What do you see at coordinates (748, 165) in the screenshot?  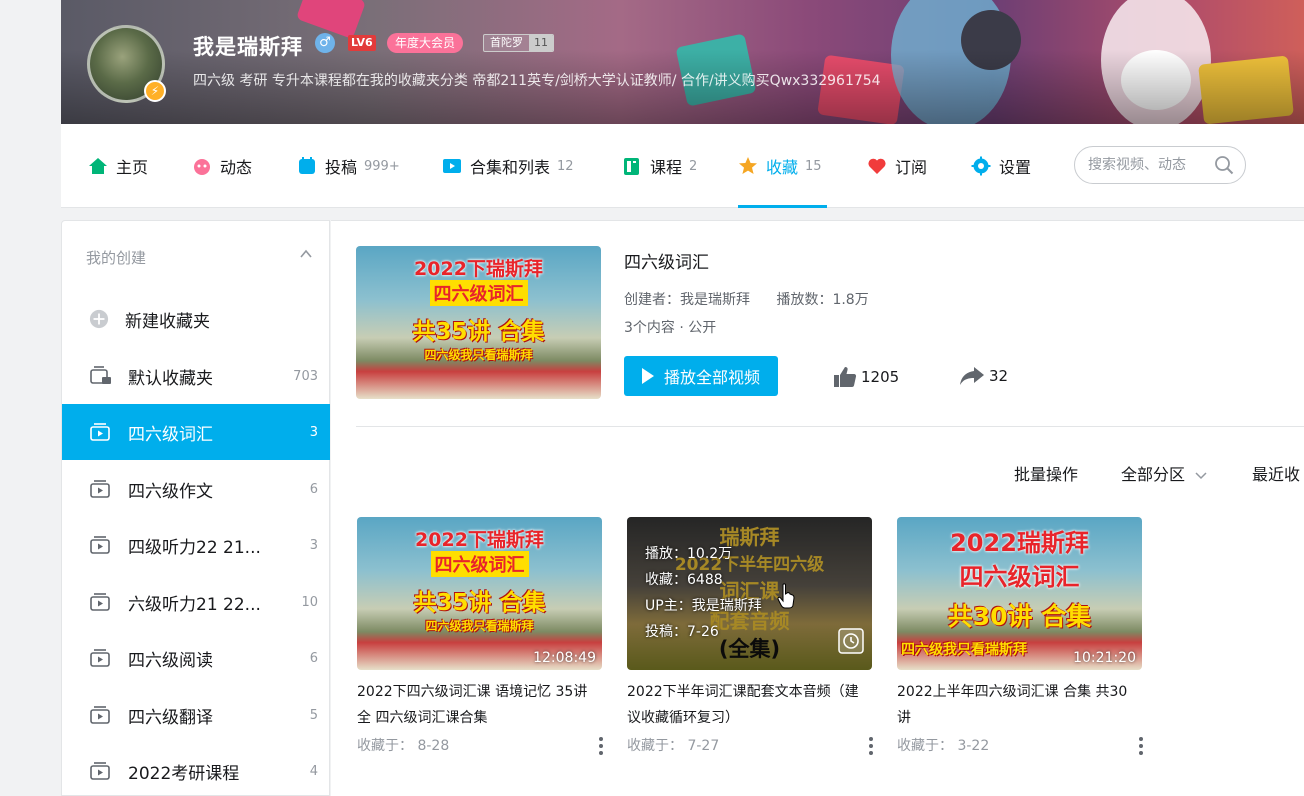 I see `star-icon` at bounding box center [748, 165].